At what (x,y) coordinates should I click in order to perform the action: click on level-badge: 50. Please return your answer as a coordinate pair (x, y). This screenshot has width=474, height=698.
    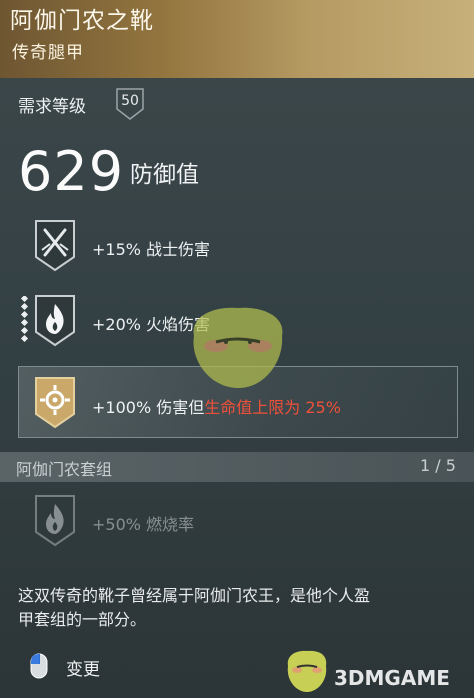
    Looking at the image, I should click on (130, 104).